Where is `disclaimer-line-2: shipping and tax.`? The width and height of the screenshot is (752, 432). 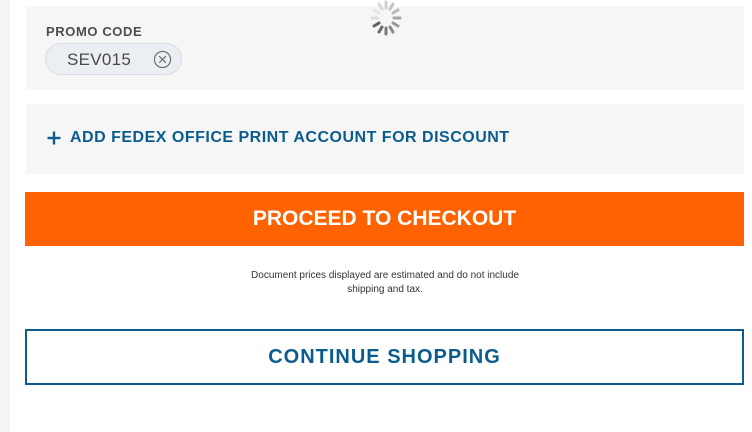
disclaimer-line-2: shipping and tax. is located at coordinates (385, 289).